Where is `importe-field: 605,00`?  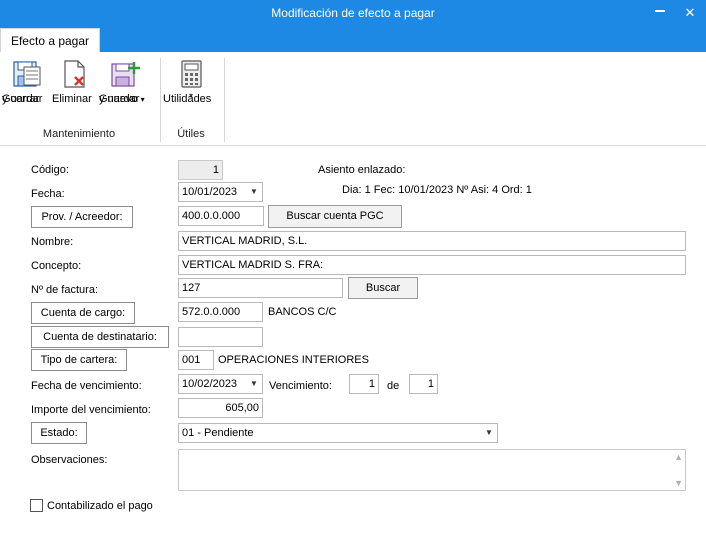 importe-field: 605,00 is located at coordinates (220, 408).